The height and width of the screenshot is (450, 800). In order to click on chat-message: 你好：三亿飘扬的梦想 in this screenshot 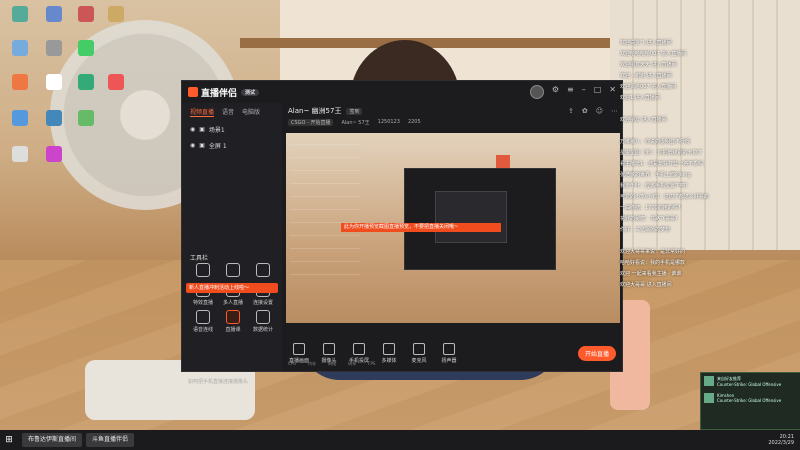, I will do `click(645, 230)`.